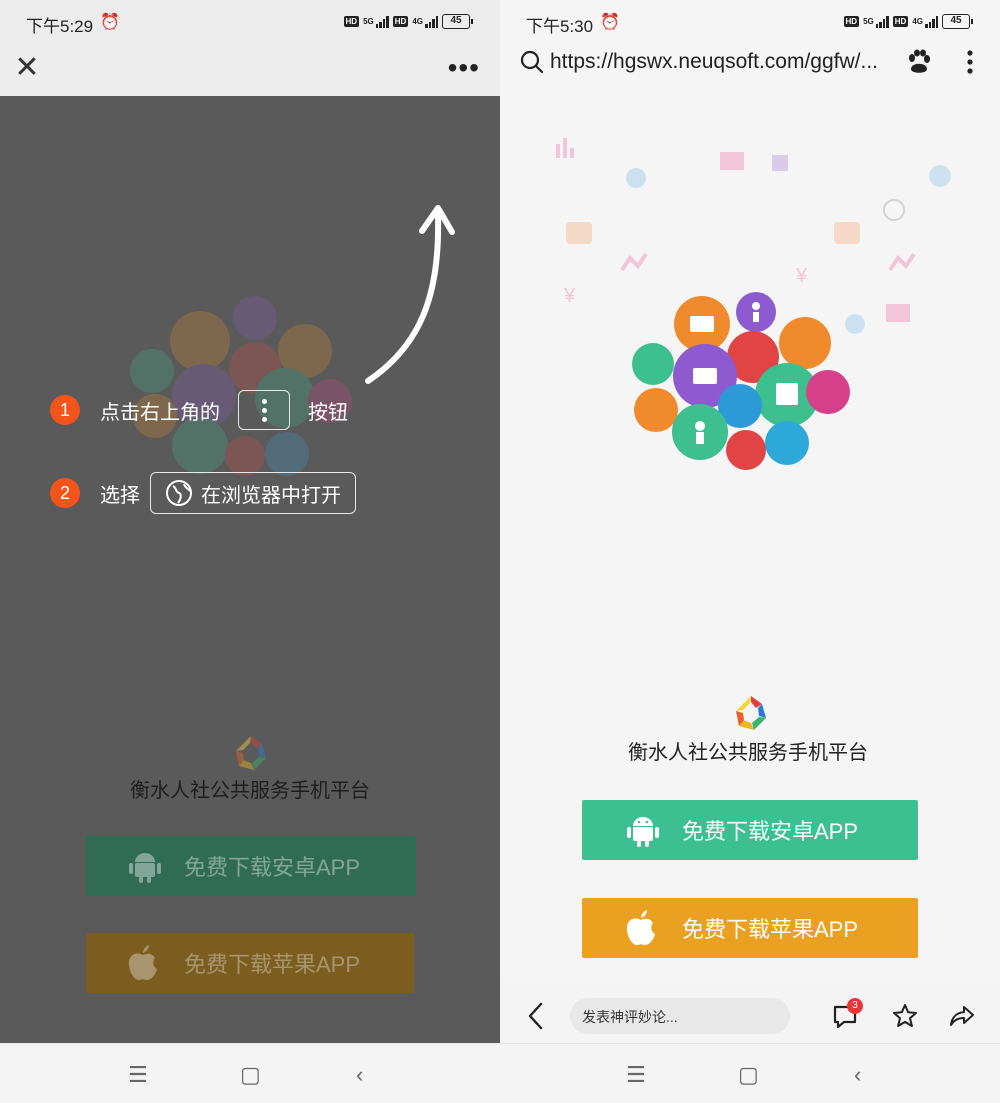 The image size is (1000, 1103). What do you see at coordinates (855, 1006) in the screenshot?
I see `comment-count-badge: 3` at bounding box center [855, 1006].